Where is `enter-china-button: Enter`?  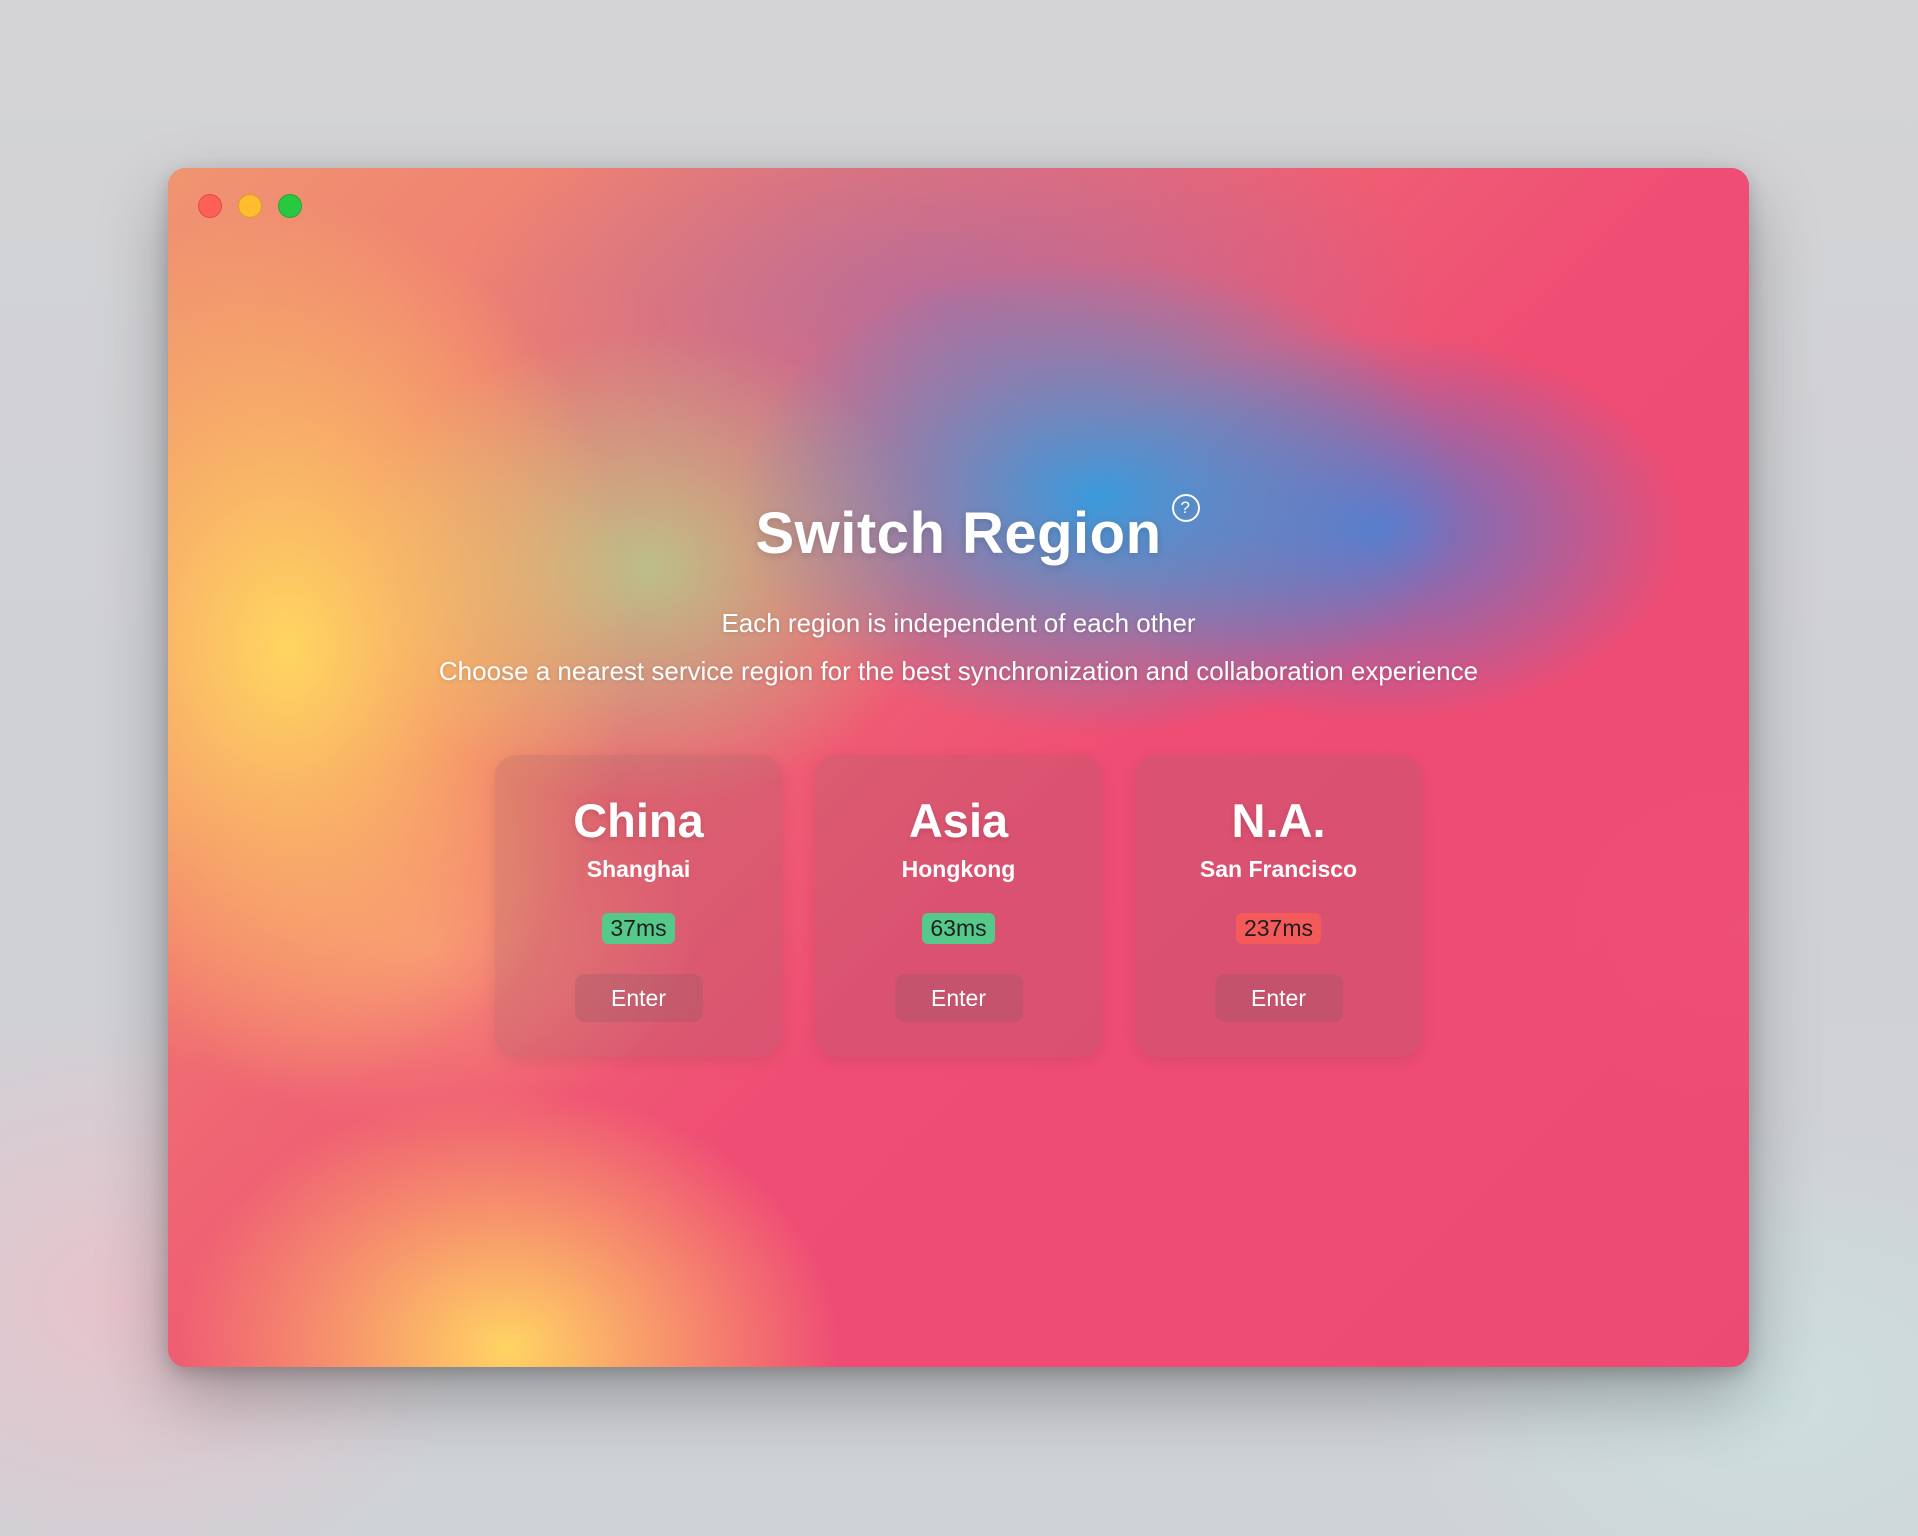
enter-china-button: Enter is located at coordinates (638, 998).